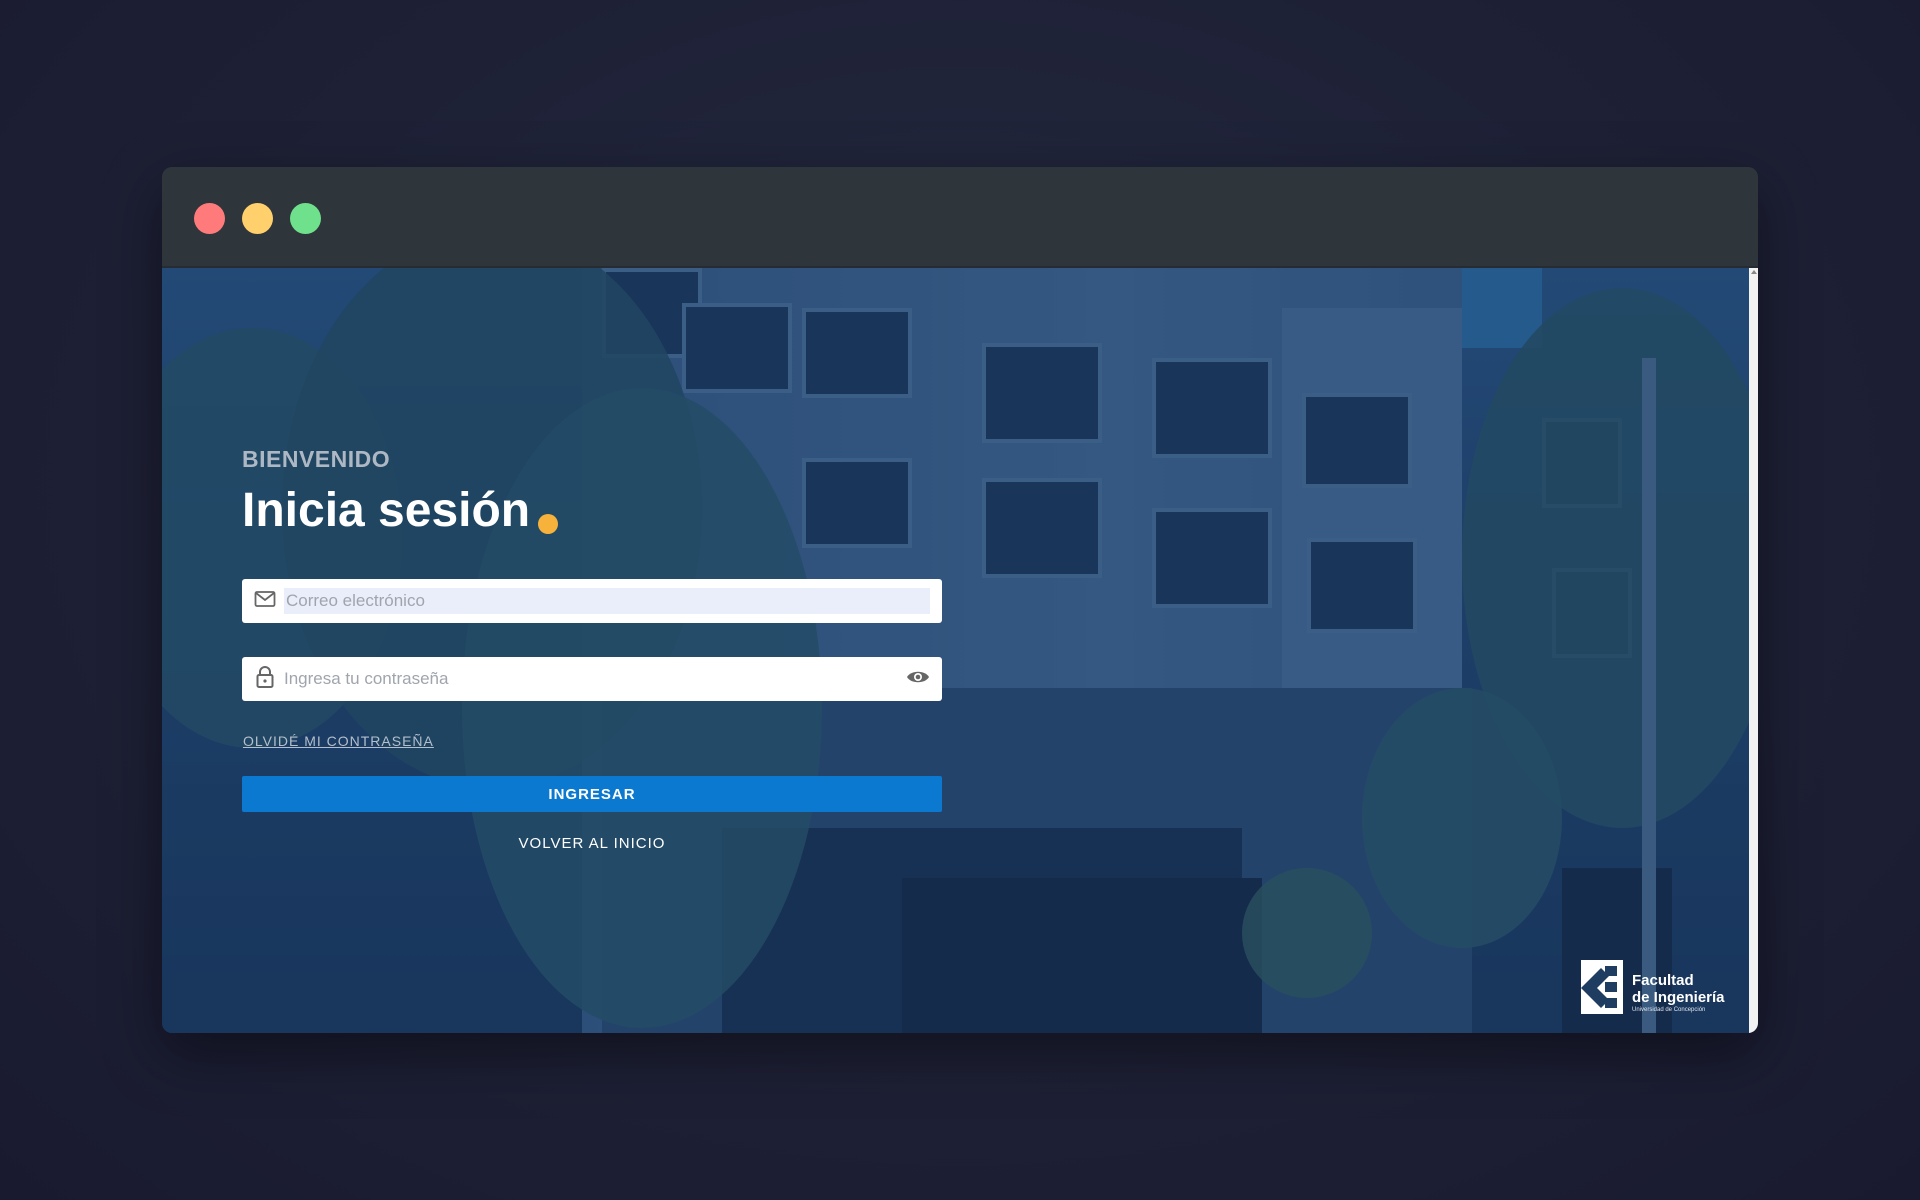 This screenshot has width=1920, height=1200. What do you see at coordinates (548, 524) in the screenshot?
I see `accent-dot` at bounding box center [548, 524].